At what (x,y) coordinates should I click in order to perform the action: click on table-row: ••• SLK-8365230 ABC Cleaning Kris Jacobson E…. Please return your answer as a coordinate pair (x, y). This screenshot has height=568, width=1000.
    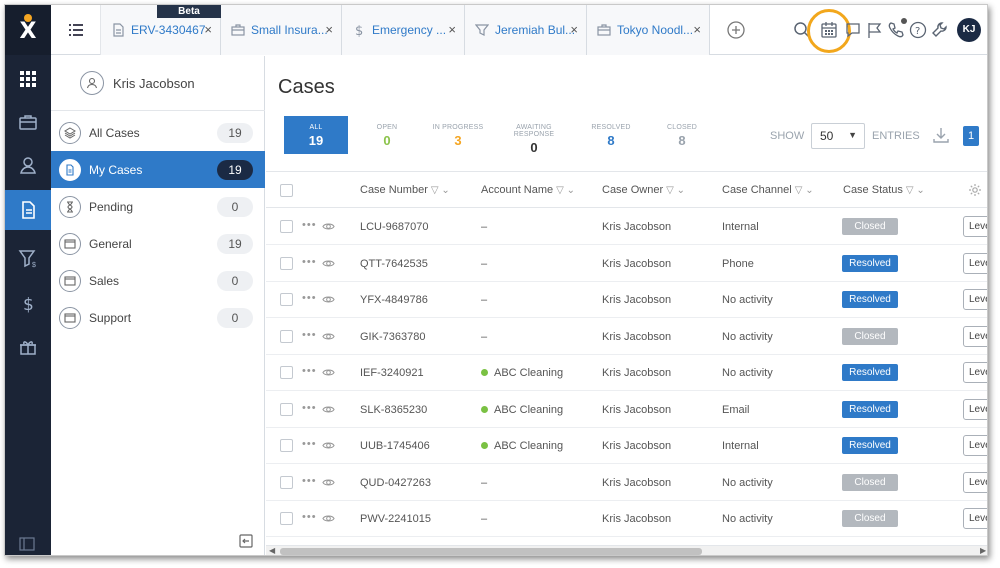
    Looking at the image, I should click on (626, 410).